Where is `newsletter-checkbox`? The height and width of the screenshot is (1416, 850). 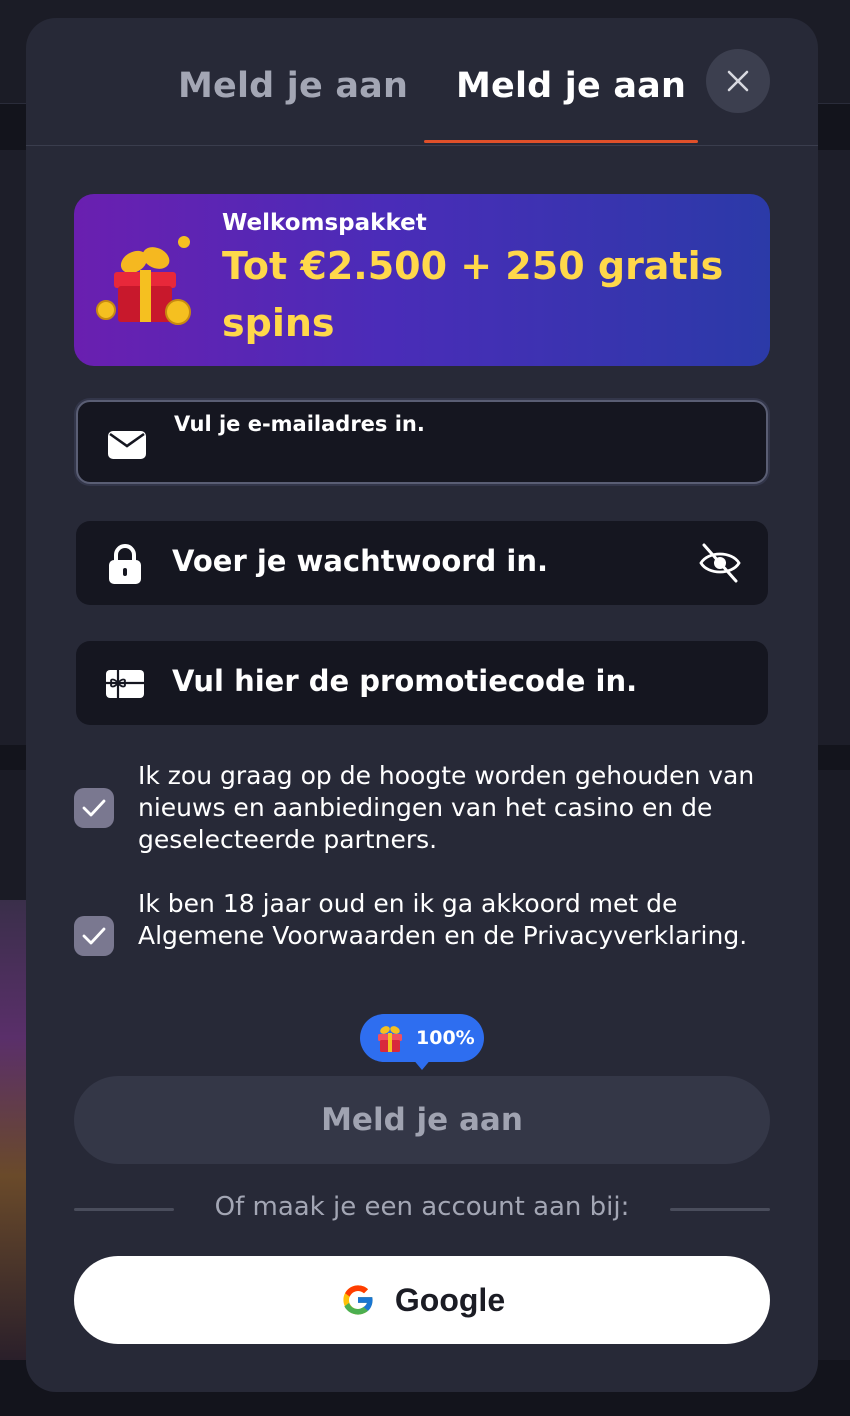 newsletter-checkbox is located at coordinates (94, 808).